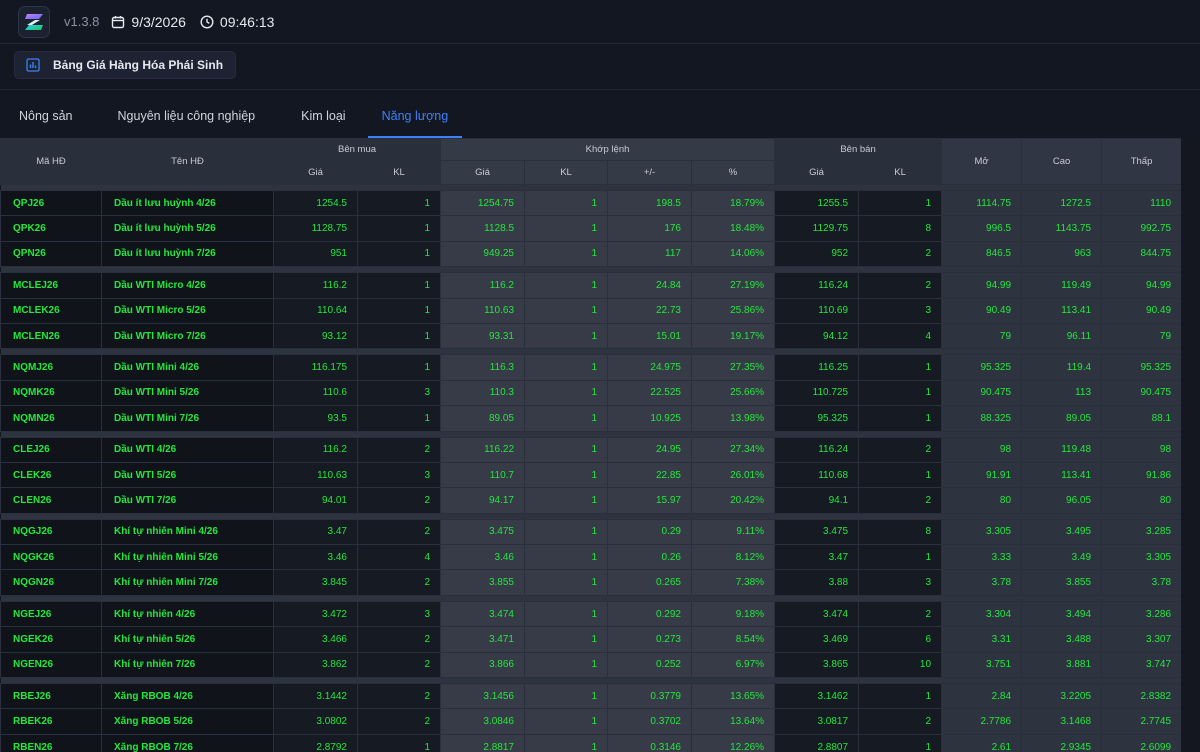  What do you see at coordinates (649, 172) in the screenshot?
I see `header-match-change: +/-` at bounding box center [649, 172].